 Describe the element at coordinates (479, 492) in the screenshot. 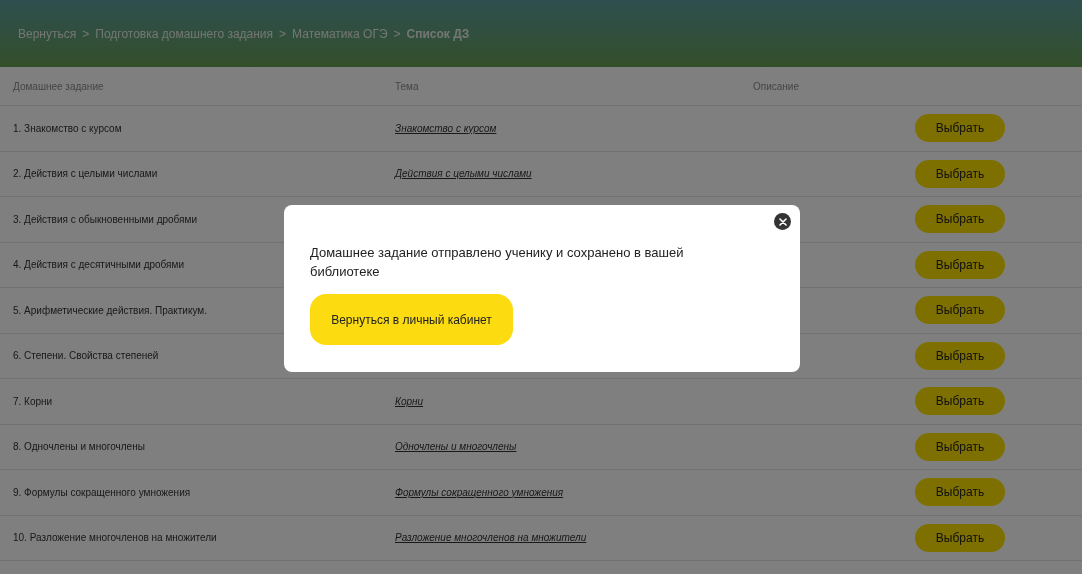

I see `topic-link: Формулы сокращенного умножения` at that location.